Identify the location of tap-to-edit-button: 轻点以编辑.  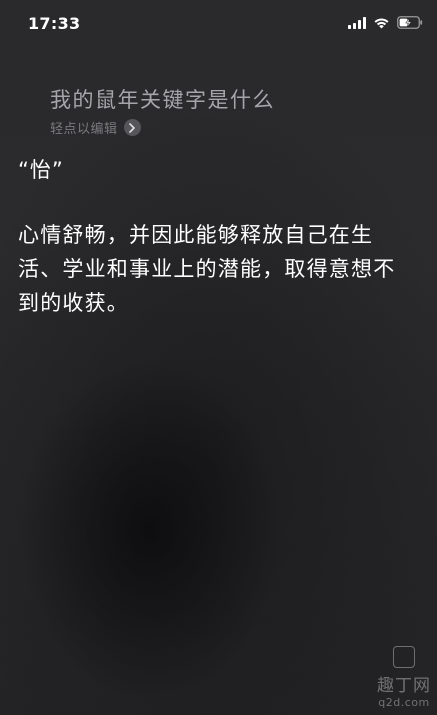
(95, 127).